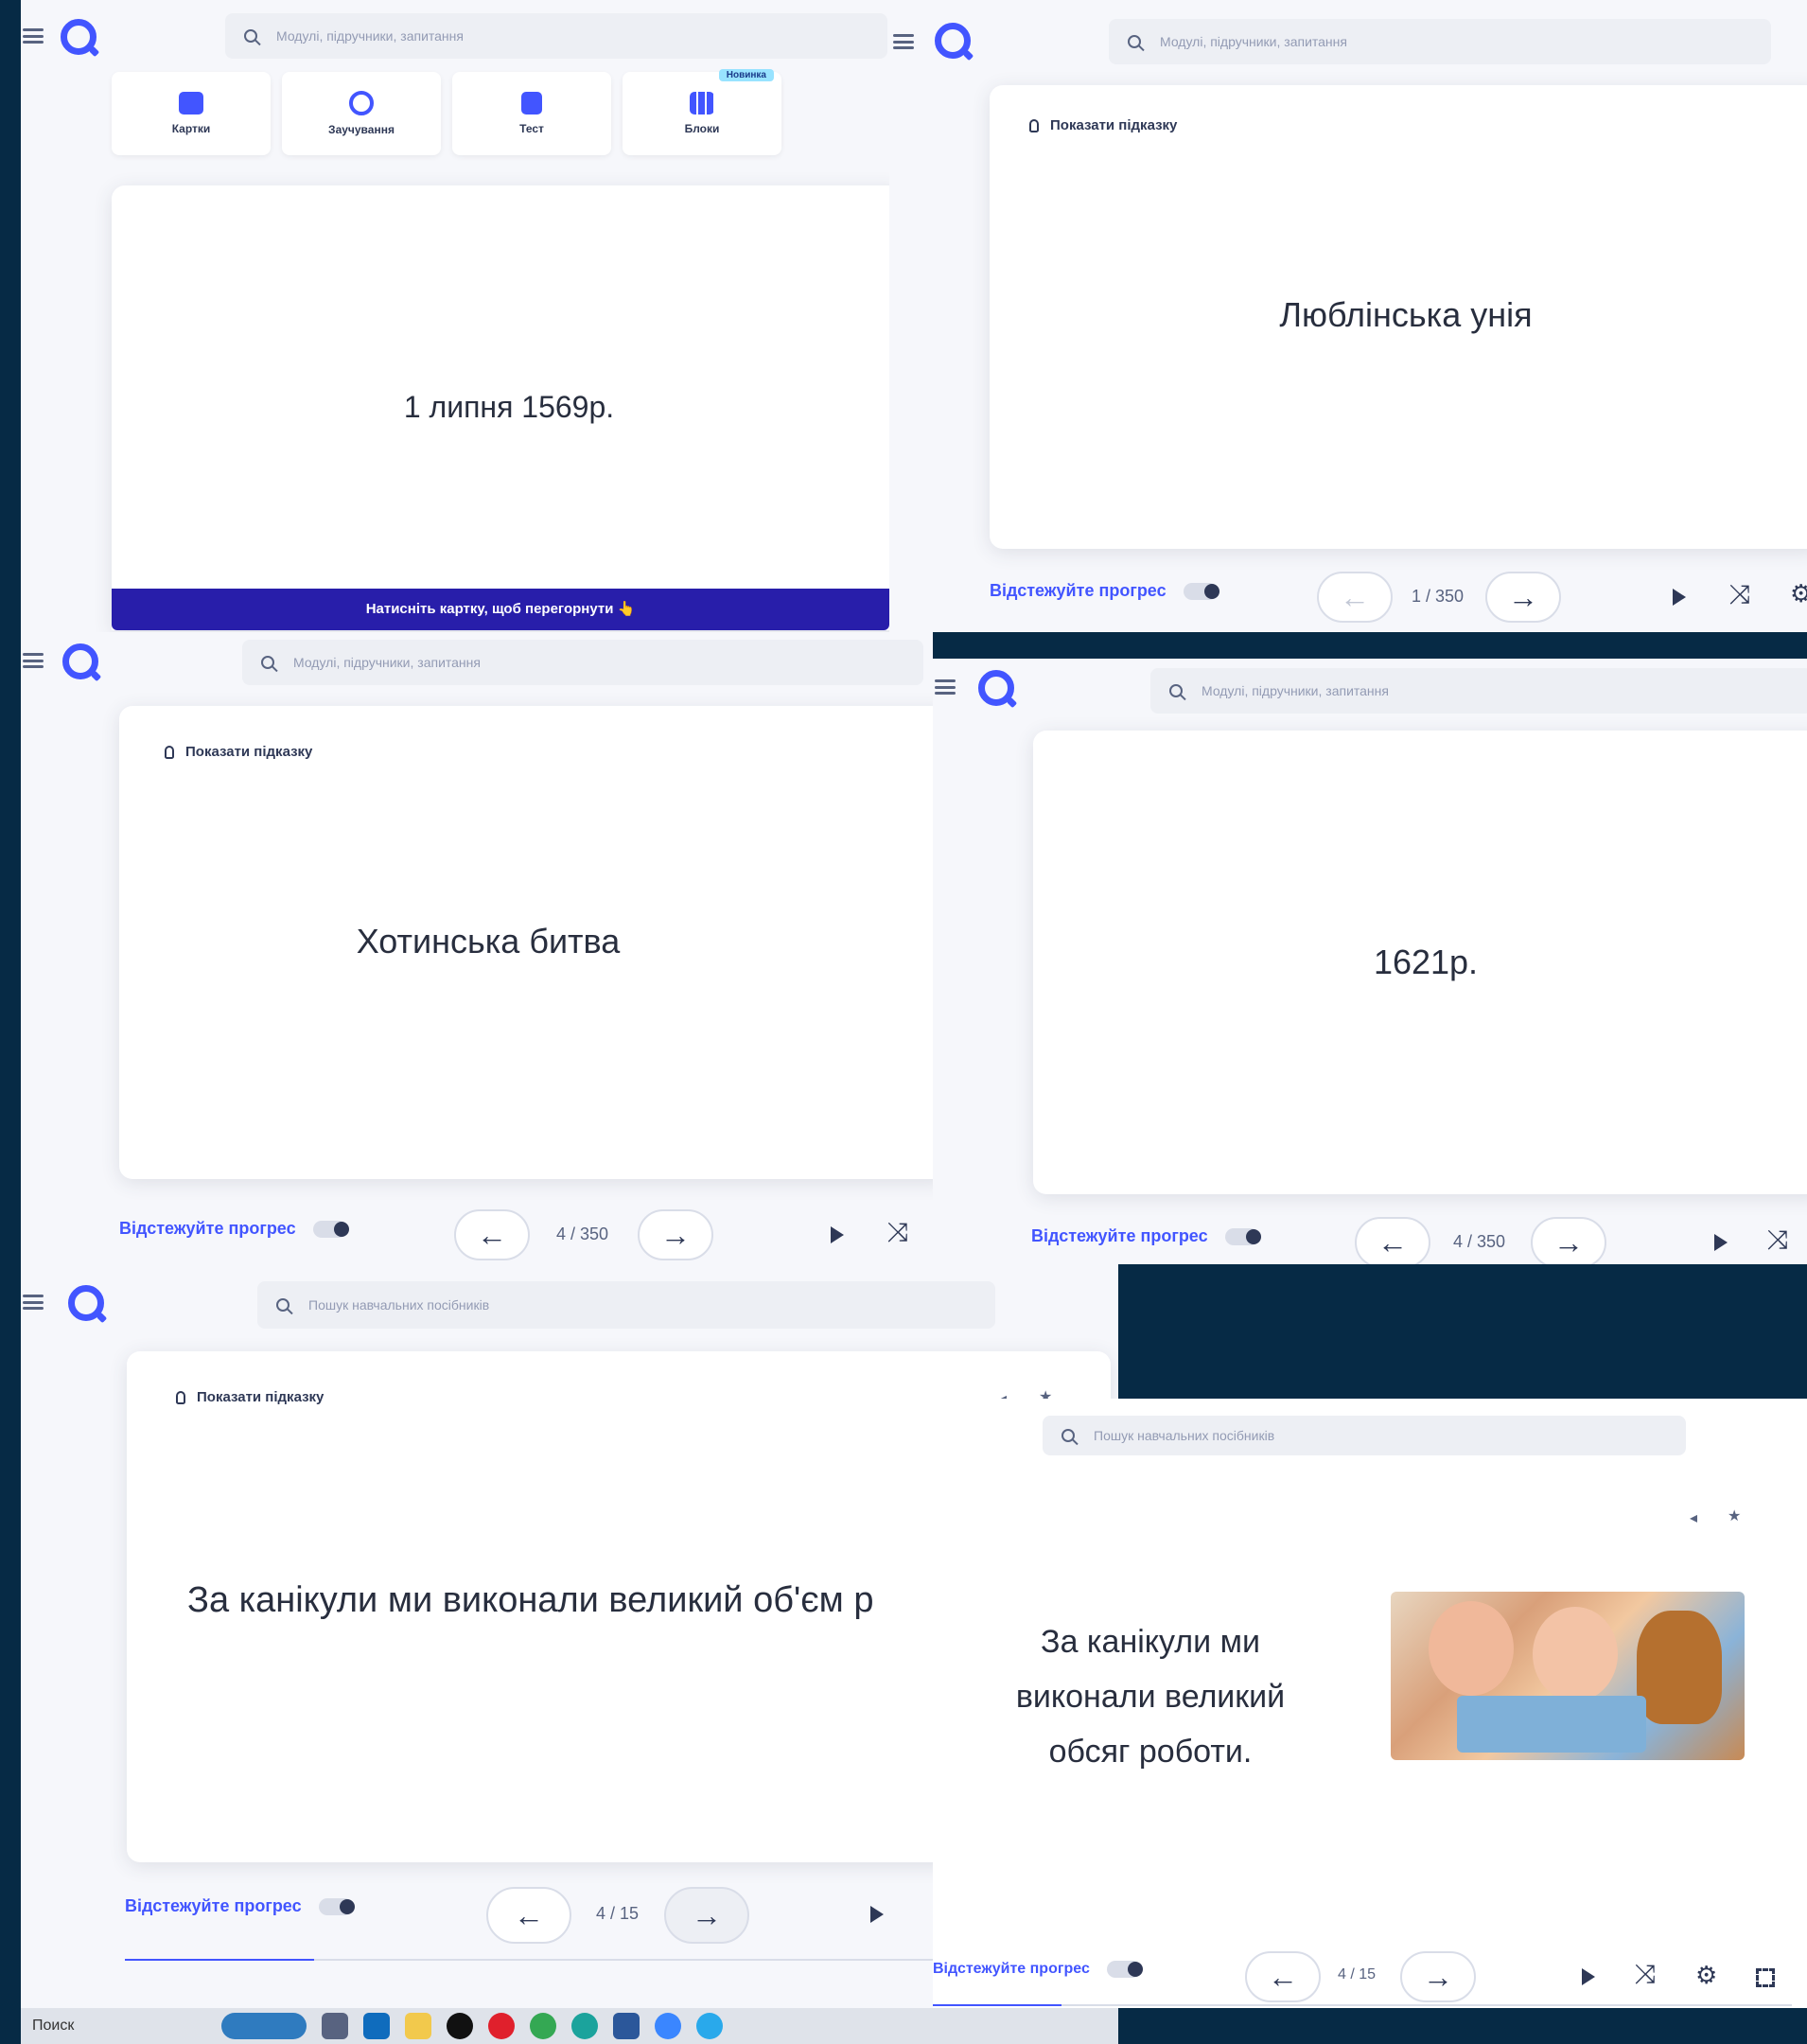 This screenshot has height=2044, width=1807. I want to click on mode-test: Тест, so click(531, 113).